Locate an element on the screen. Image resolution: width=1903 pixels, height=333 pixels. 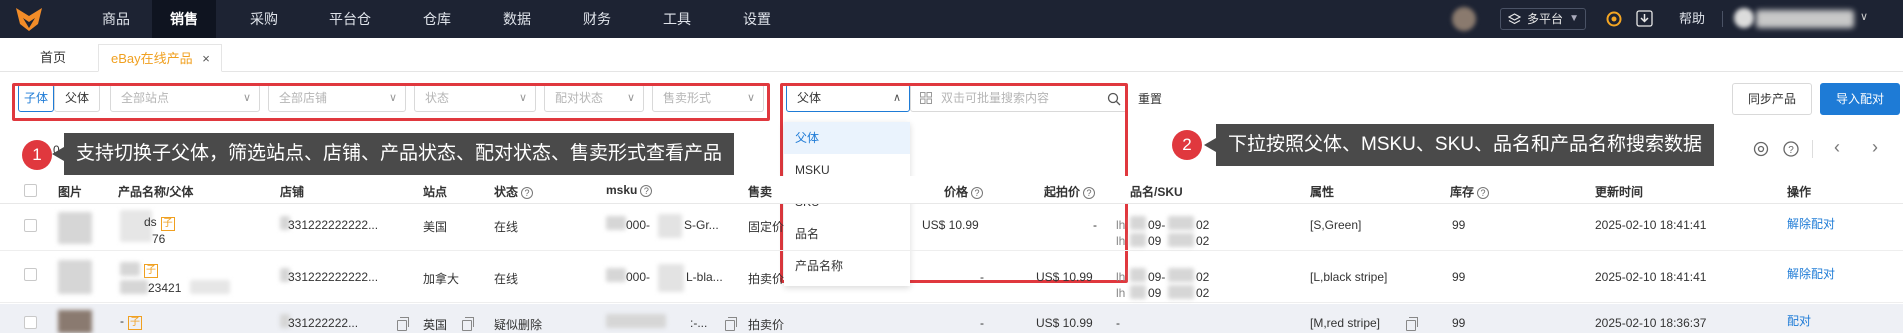
help-link: 帮助 is located at coordinates (1692, 19).